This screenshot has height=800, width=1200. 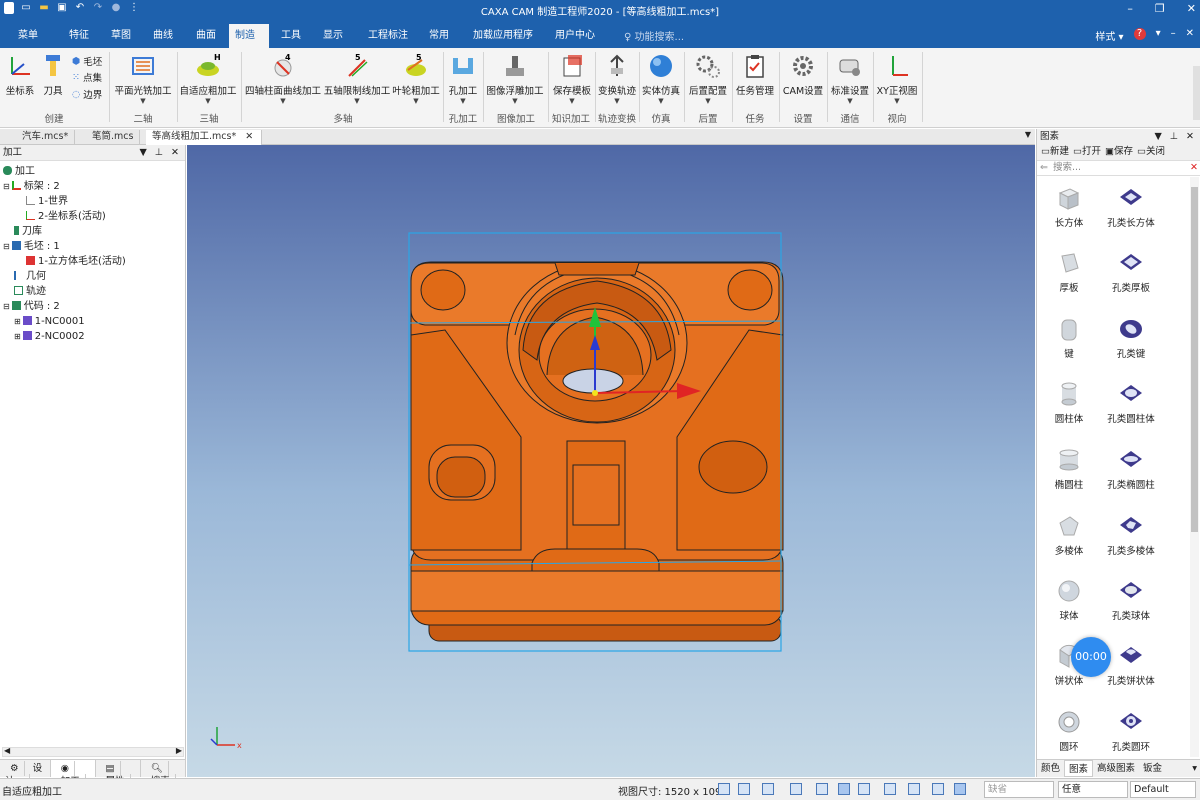 What do you see at coordinates (143, 78) in the screenshot?
I see `planar-finish-button: 平面光铣加工 ▼` at bounding box center [143, 78].